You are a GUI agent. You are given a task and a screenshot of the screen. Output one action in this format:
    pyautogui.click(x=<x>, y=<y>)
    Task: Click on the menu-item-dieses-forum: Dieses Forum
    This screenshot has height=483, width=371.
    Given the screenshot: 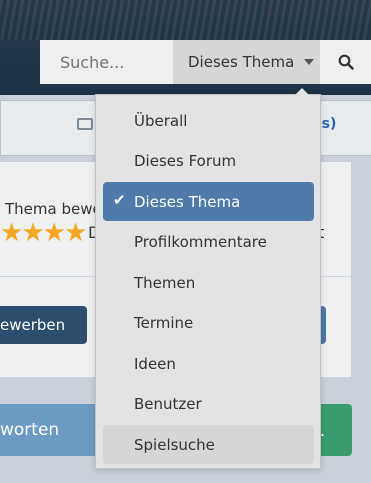 What is the action you would take?
    pyautogui.click(x=208, y=160)
    